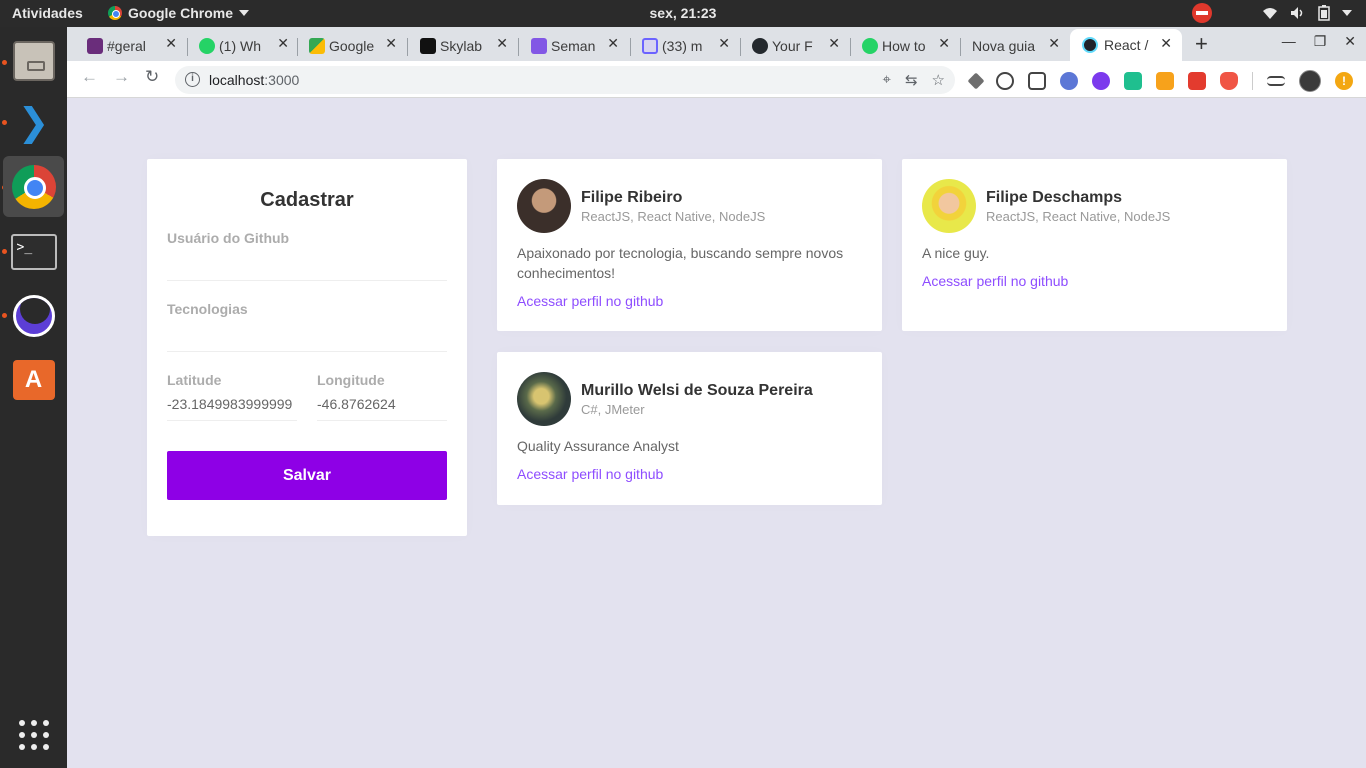 Image resolution: width=1366 pixels, height=768 pixels. What do you see at coordinates (796, 46) in the screenshot?
I see `tab-your: Your F ✕` at bounding box center [796, 46].